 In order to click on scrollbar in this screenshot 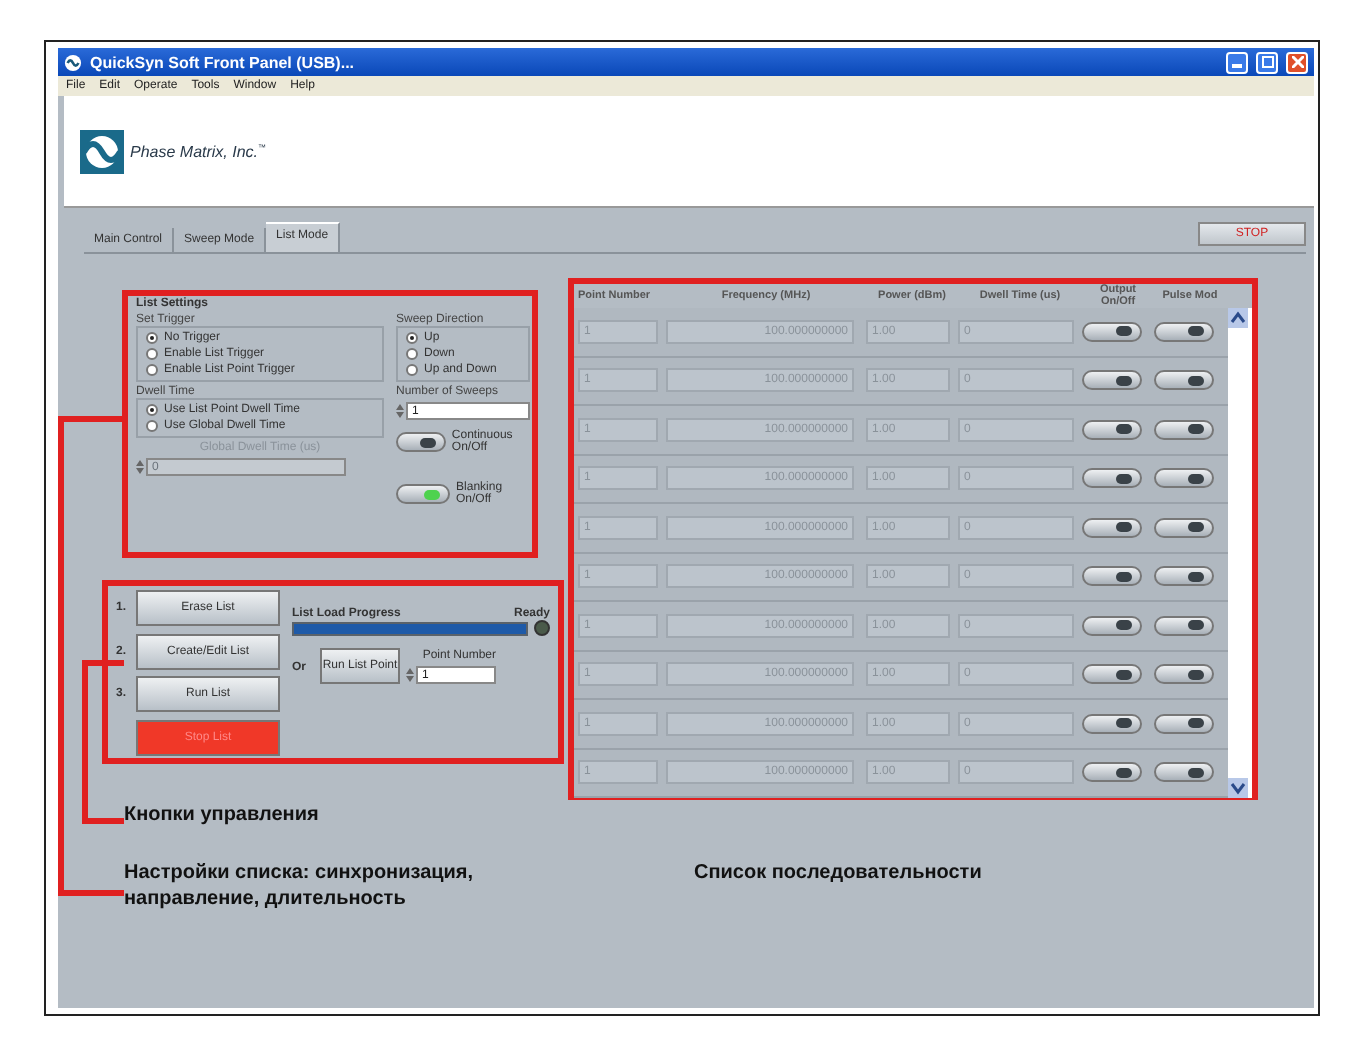, I will do `click(1240, 553)`.